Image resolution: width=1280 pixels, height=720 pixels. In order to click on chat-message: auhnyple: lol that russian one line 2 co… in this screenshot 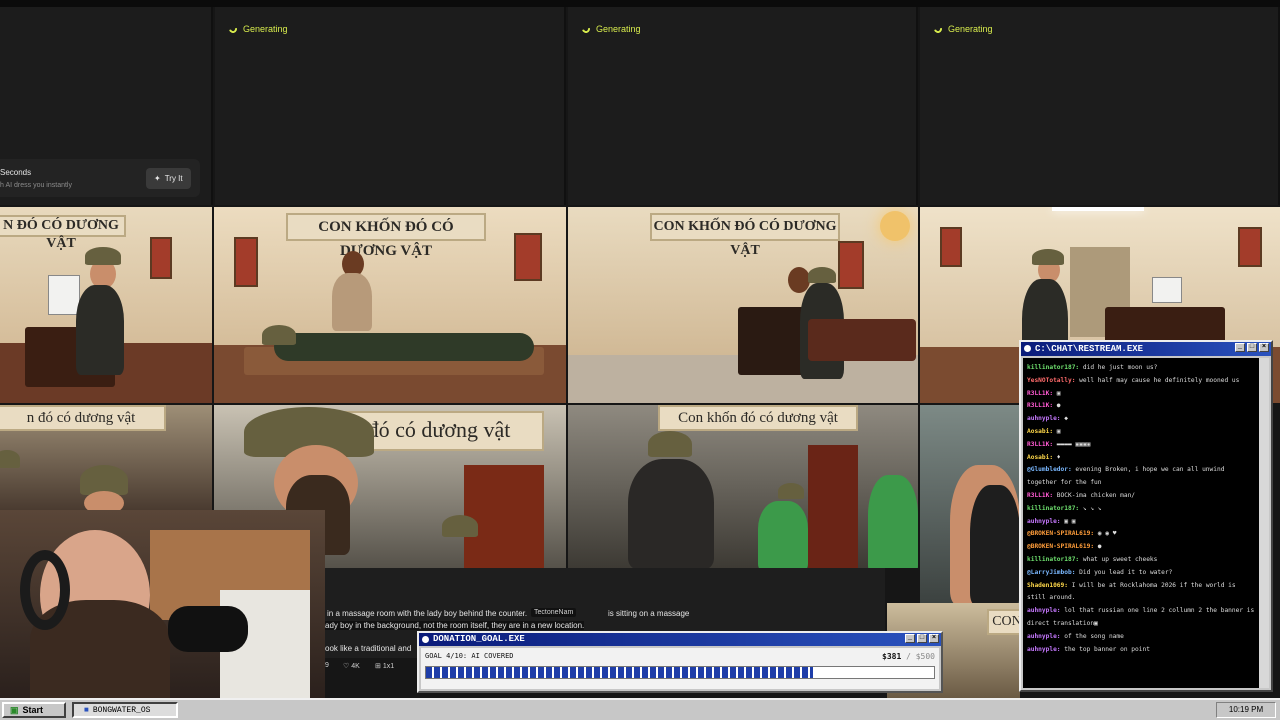, I will do `click(1141, 618)`.